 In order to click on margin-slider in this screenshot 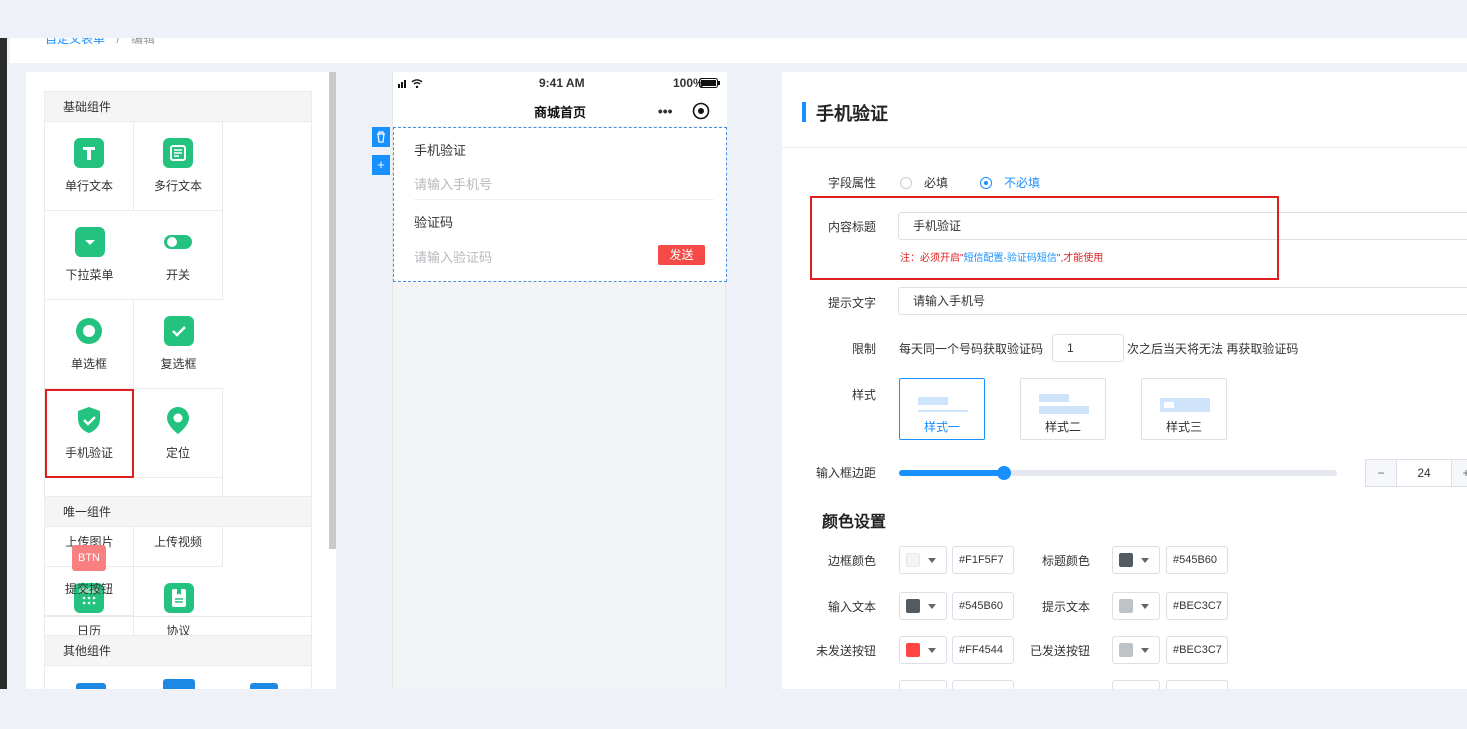, I will do `click(1118, 473)`.